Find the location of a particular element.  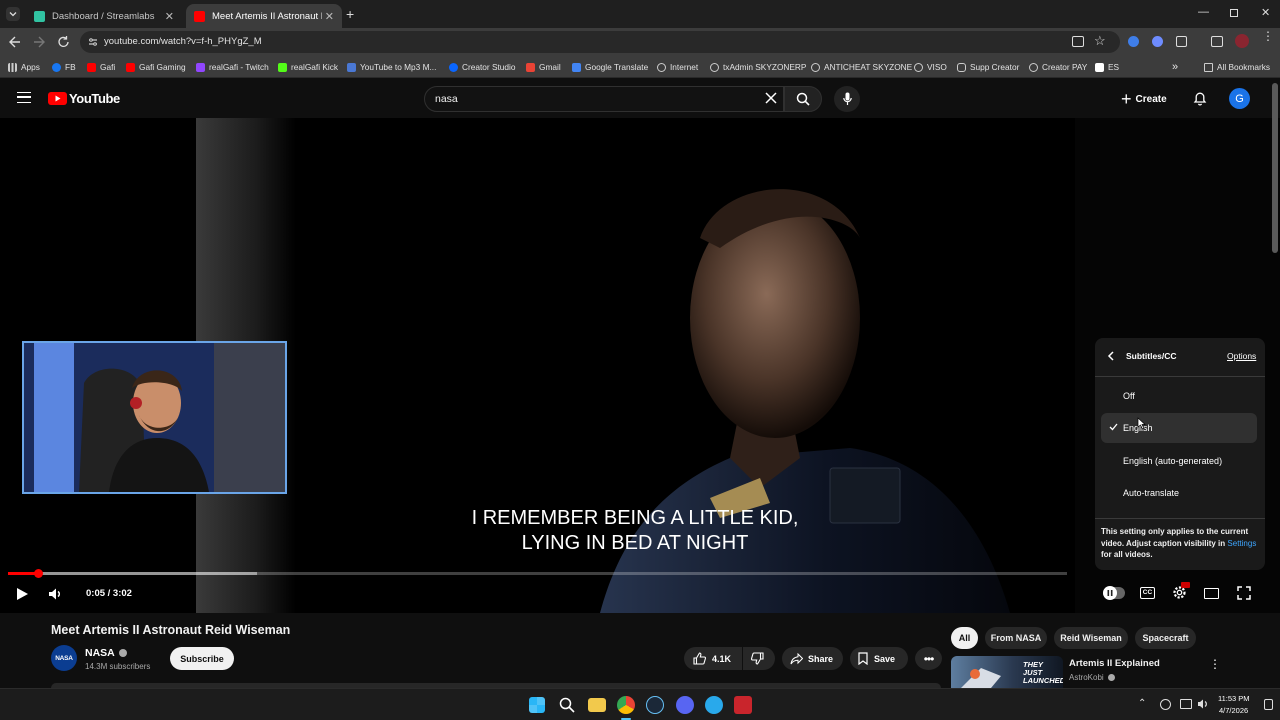

restore-icon is located at coordinates (1234, 13).